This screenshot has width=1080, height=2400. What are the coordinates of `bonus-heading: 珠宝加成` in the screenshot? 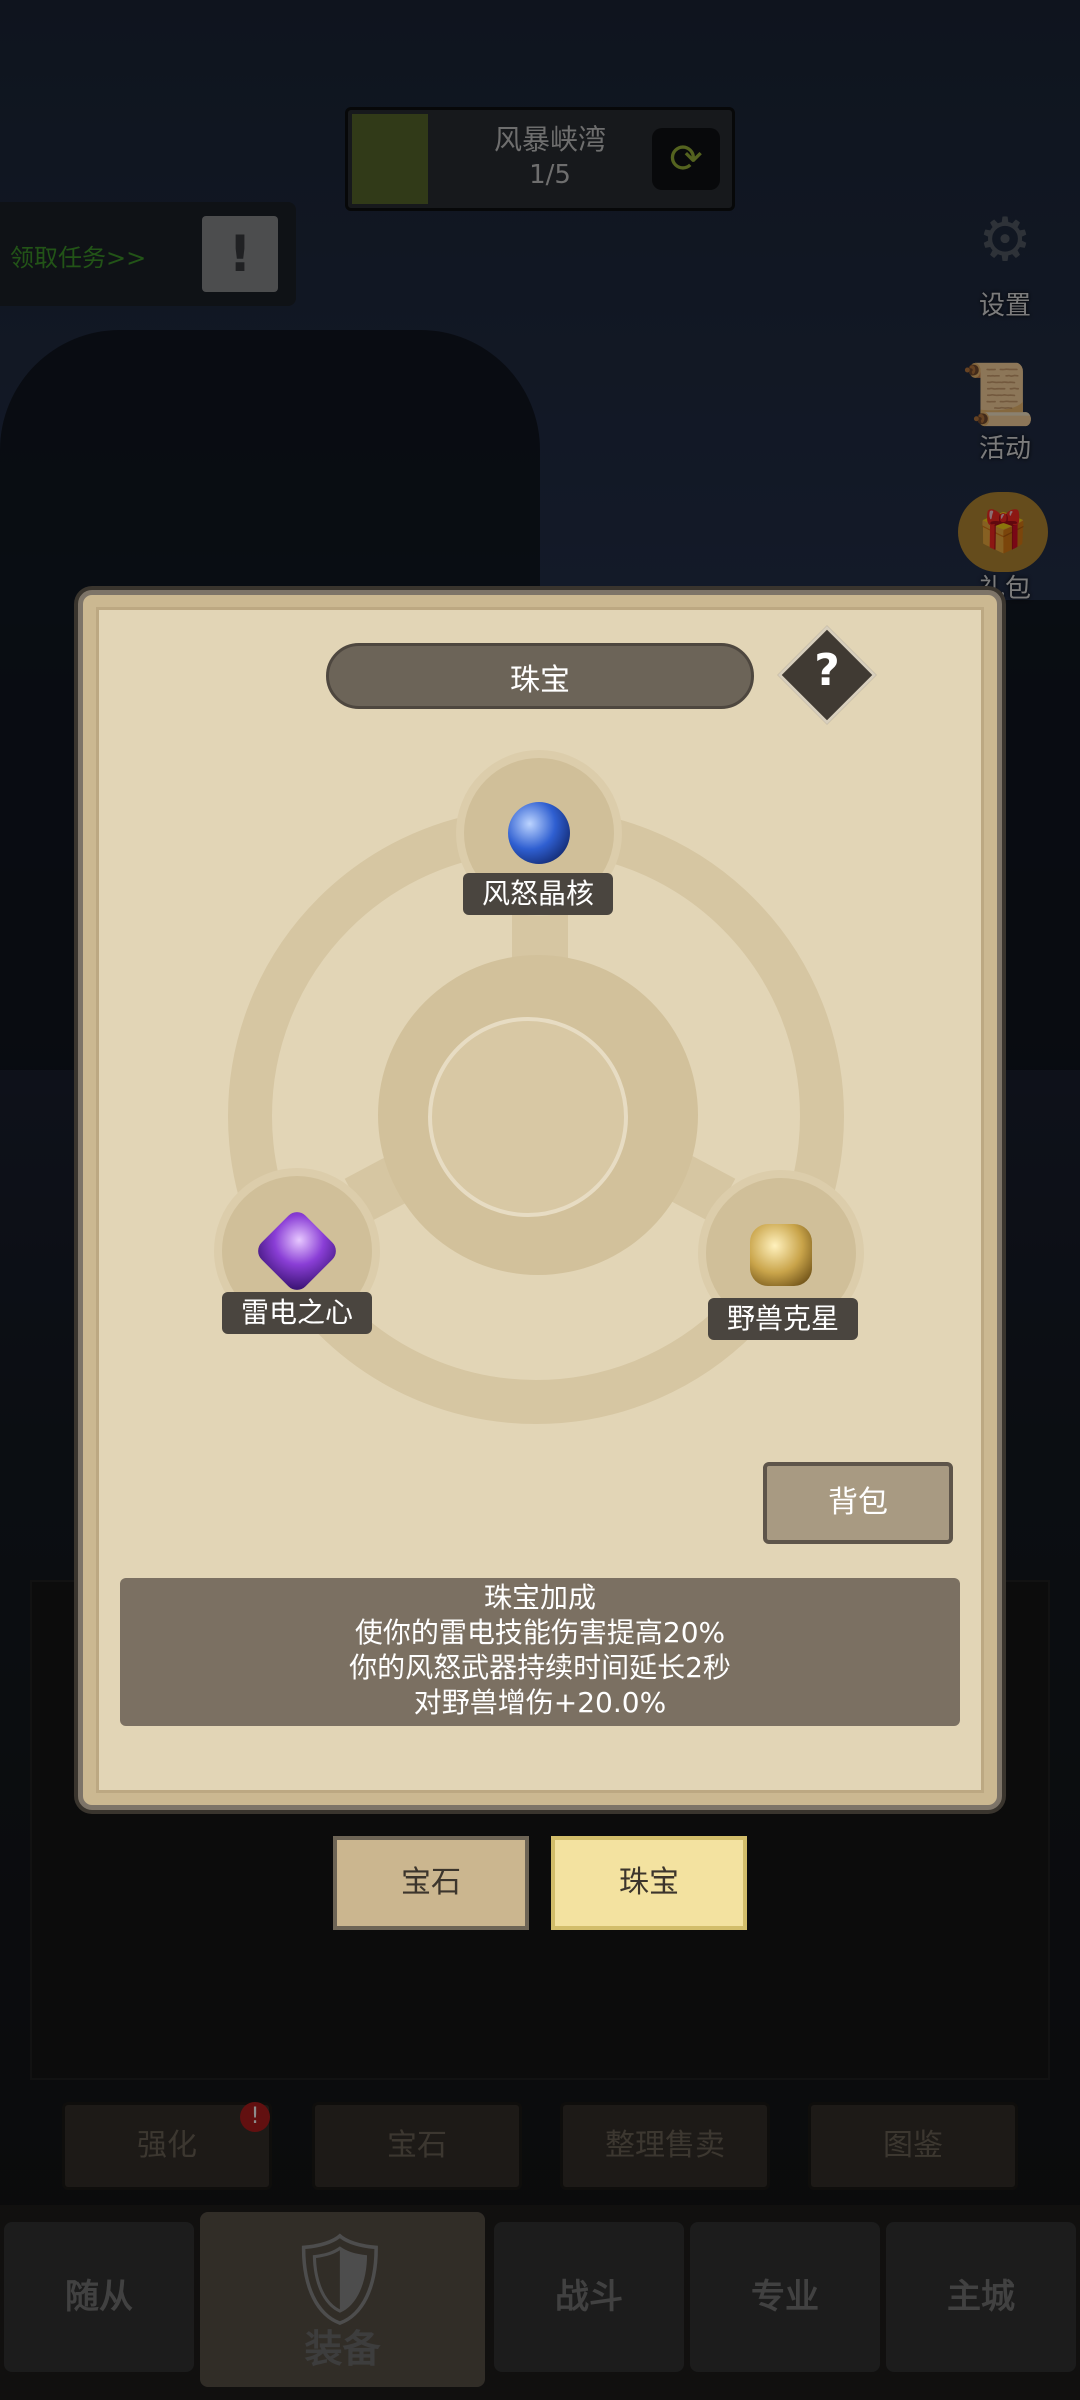 It's located at (539, 1597).